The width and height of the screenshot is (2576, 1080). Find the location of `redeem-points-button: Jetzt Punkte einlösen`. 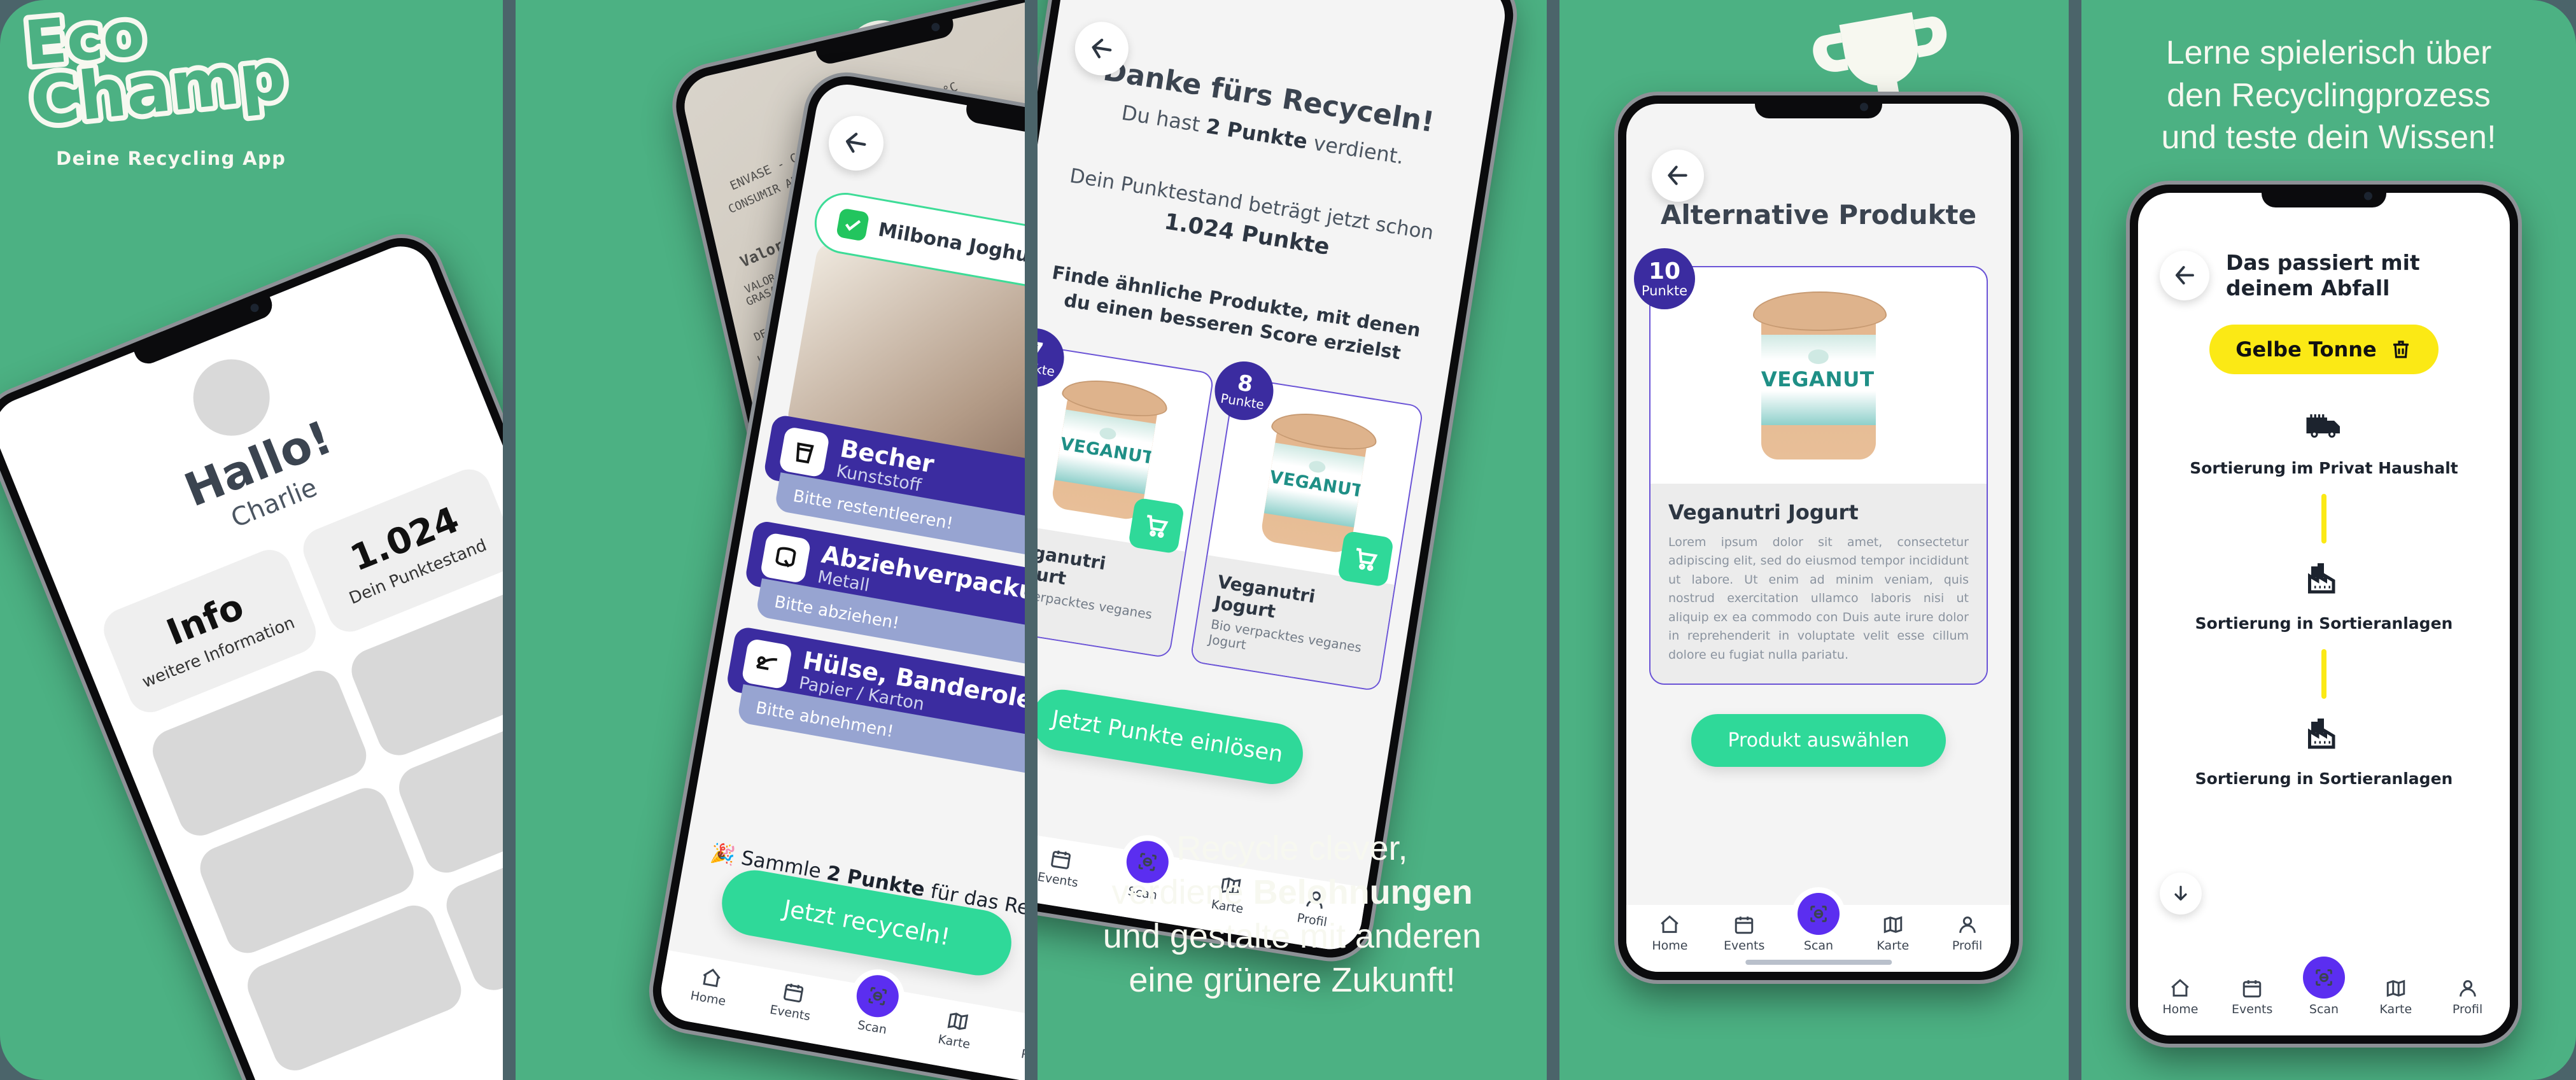

redeem-points-button: Jetzt Punkte einlösen is located at coordinates (1172, 737).